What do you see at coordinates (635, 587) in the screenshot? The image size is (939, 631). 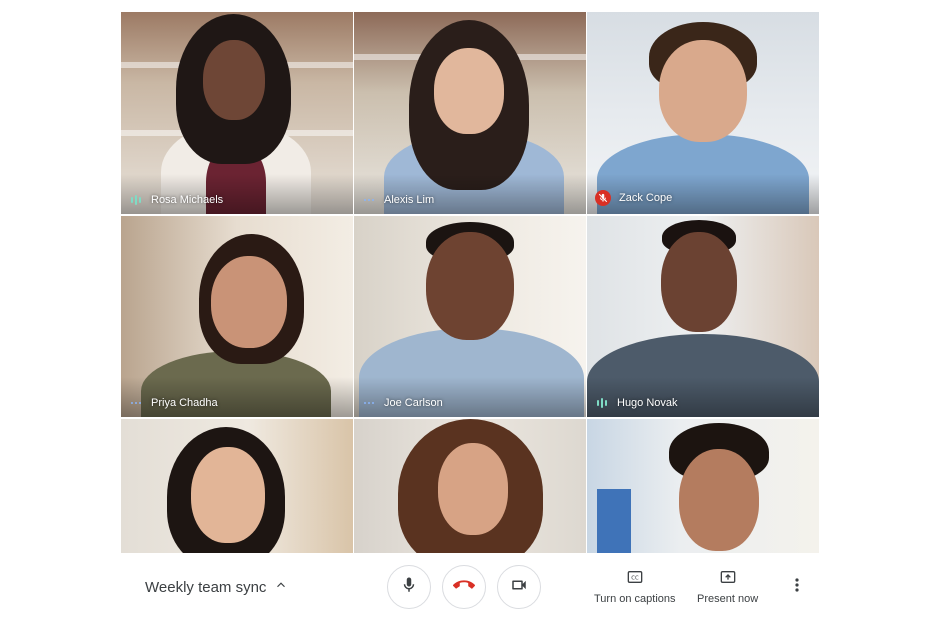 I see `captions-button: CC Turn on captions` at bounding box center [635, 587].